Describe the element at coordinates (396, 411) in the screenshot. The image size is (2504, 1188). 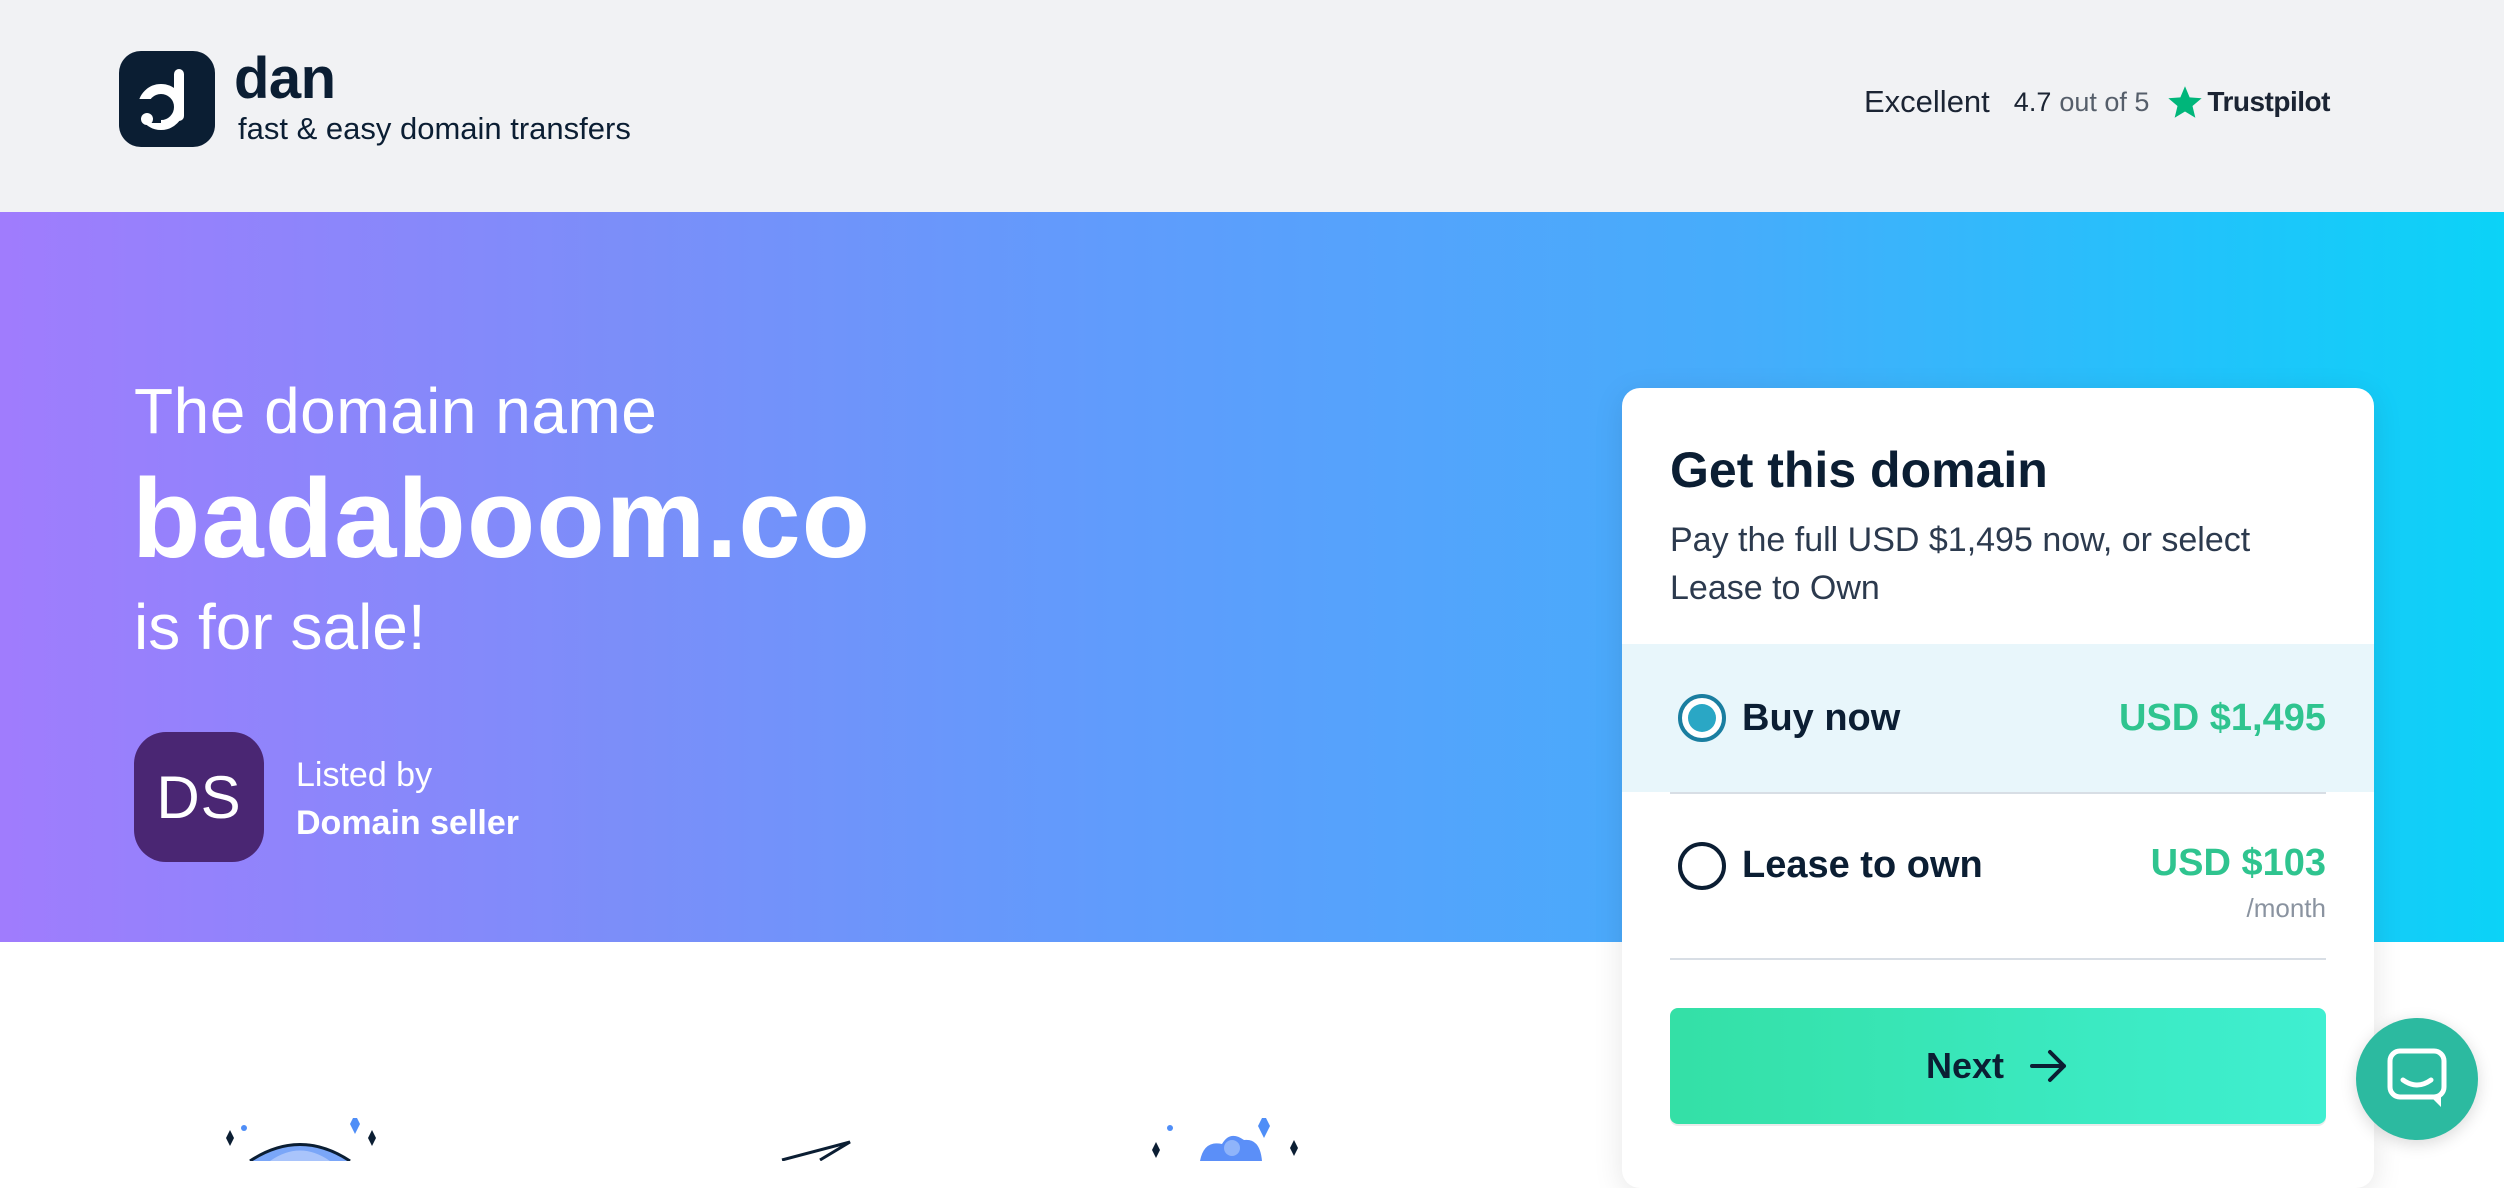
I see `hero-pre-text: The domain name` at that location.